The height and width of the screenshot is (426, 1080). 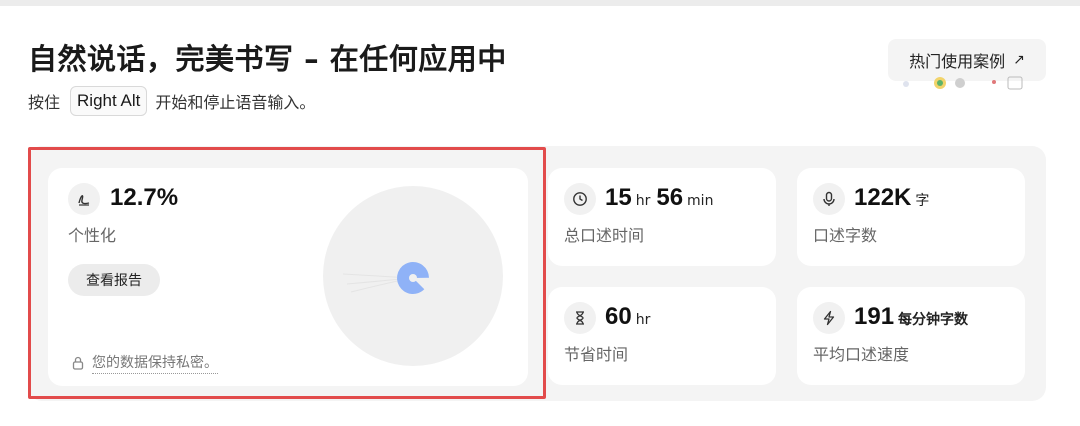 I want to click on clock-icon, so click(x=580, y=199).